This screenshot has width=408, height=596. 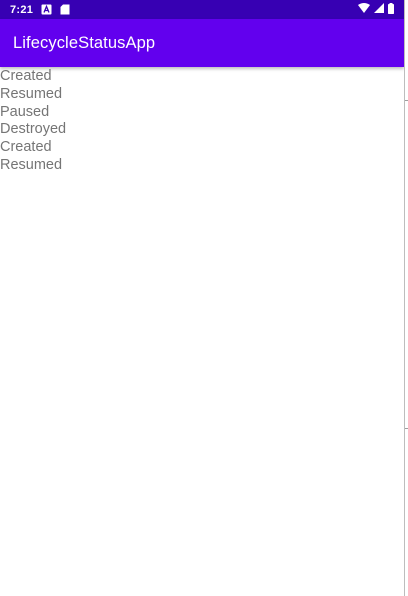 I want to click on log-line: Destroyed, so click(x=33, y=129).